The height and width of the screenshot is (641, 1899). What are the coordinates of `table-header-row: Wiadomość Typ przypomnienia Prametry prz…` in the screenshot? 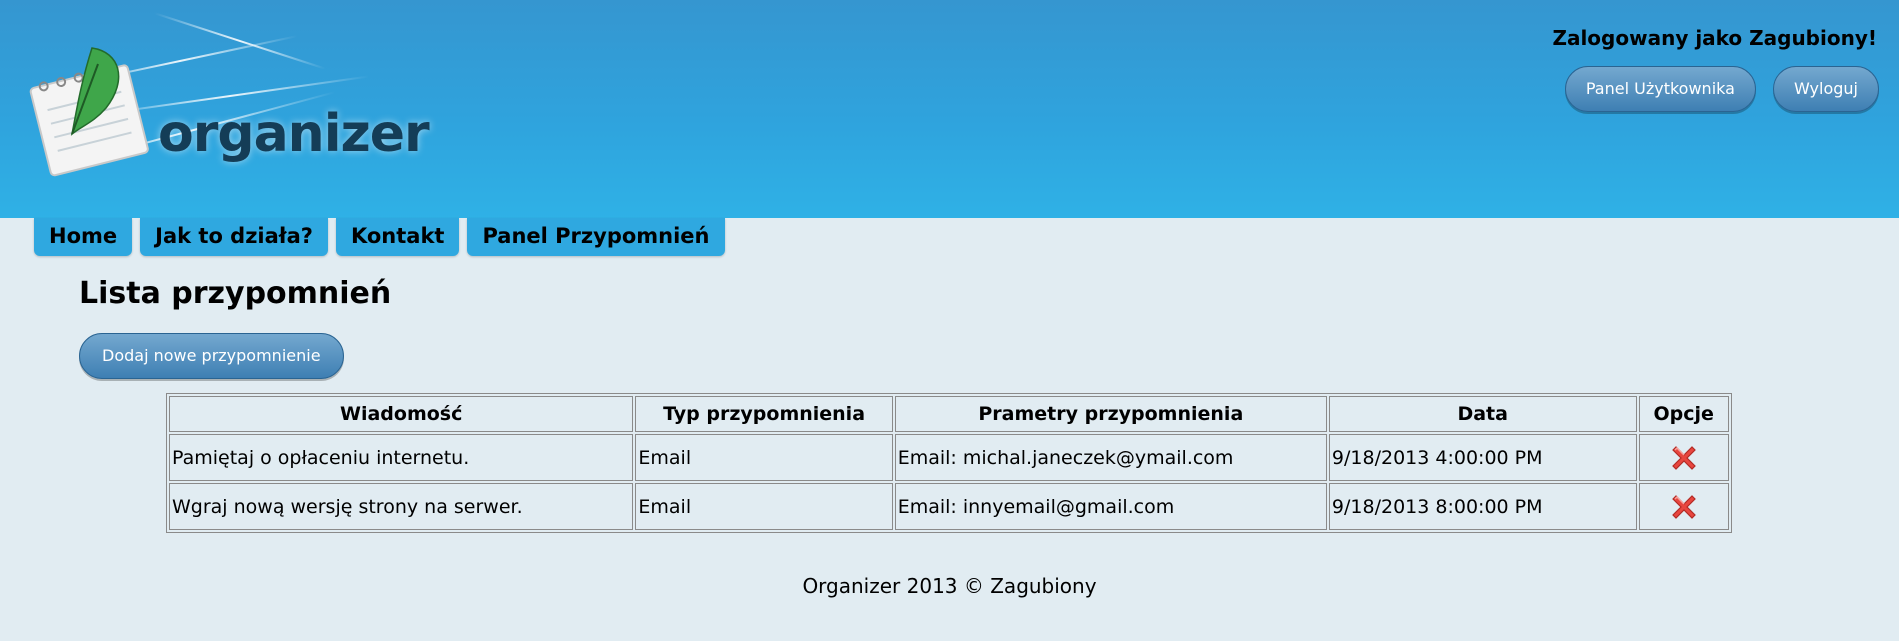 It's located at (949, 414).